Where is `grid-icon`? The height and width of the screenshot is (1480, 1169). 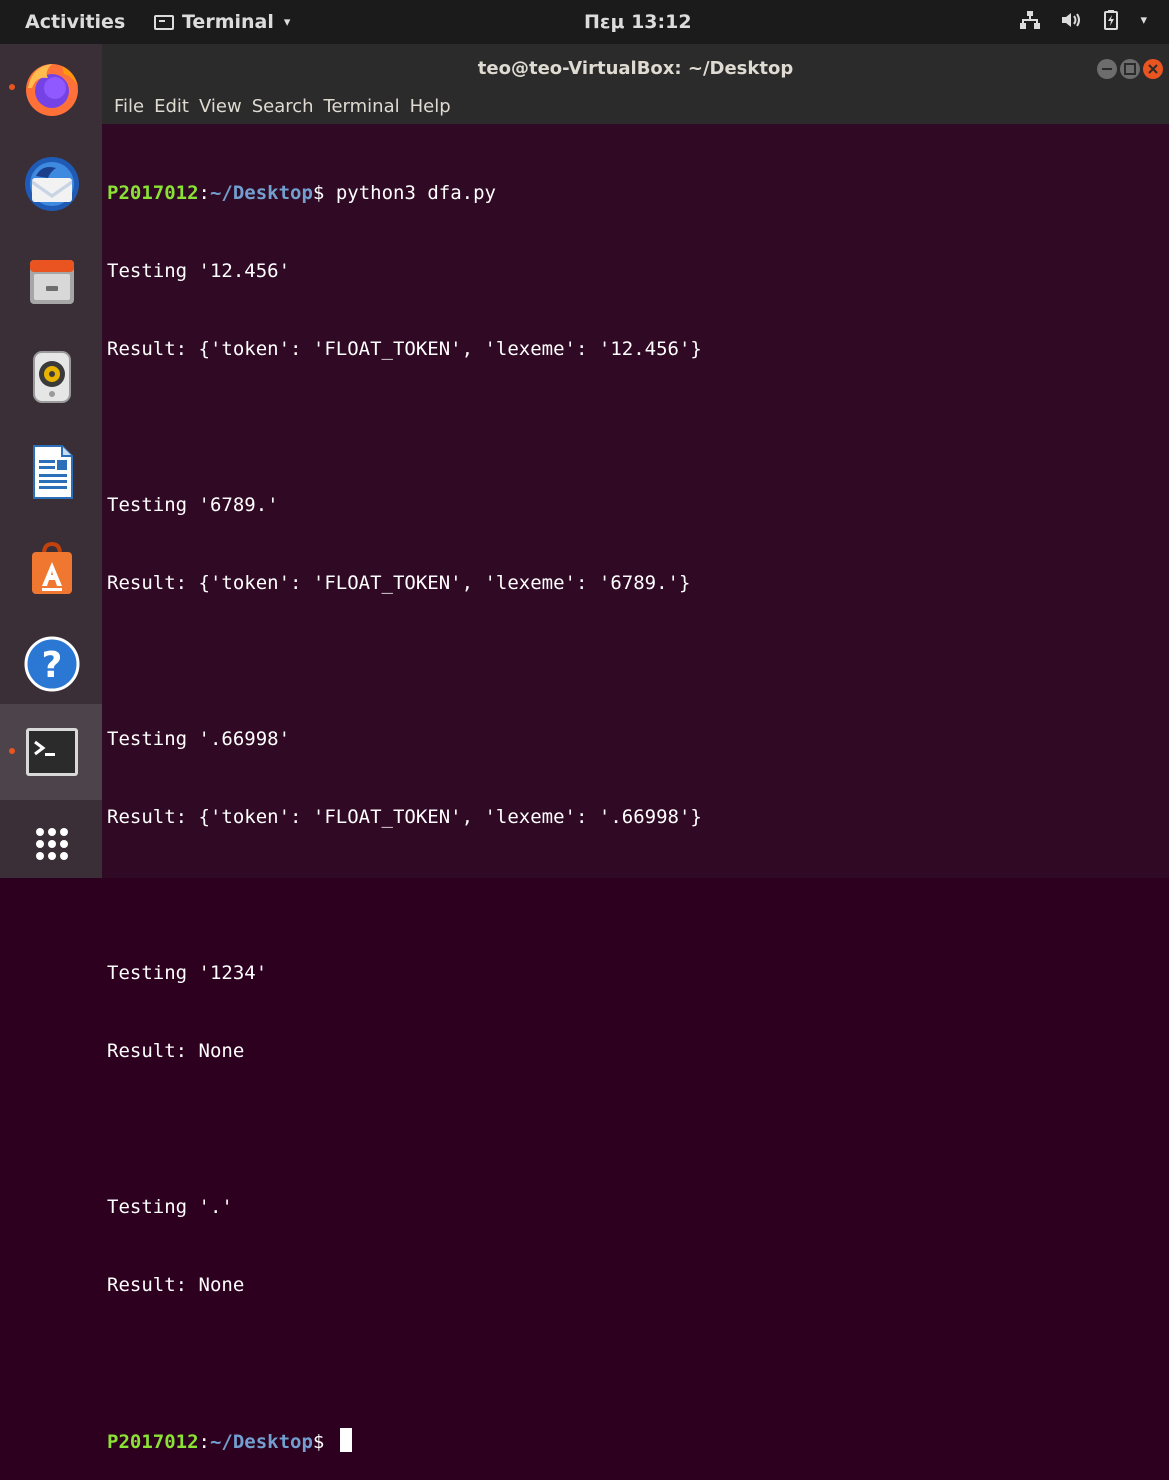
grid-icon is located at coordinates (52, 844).